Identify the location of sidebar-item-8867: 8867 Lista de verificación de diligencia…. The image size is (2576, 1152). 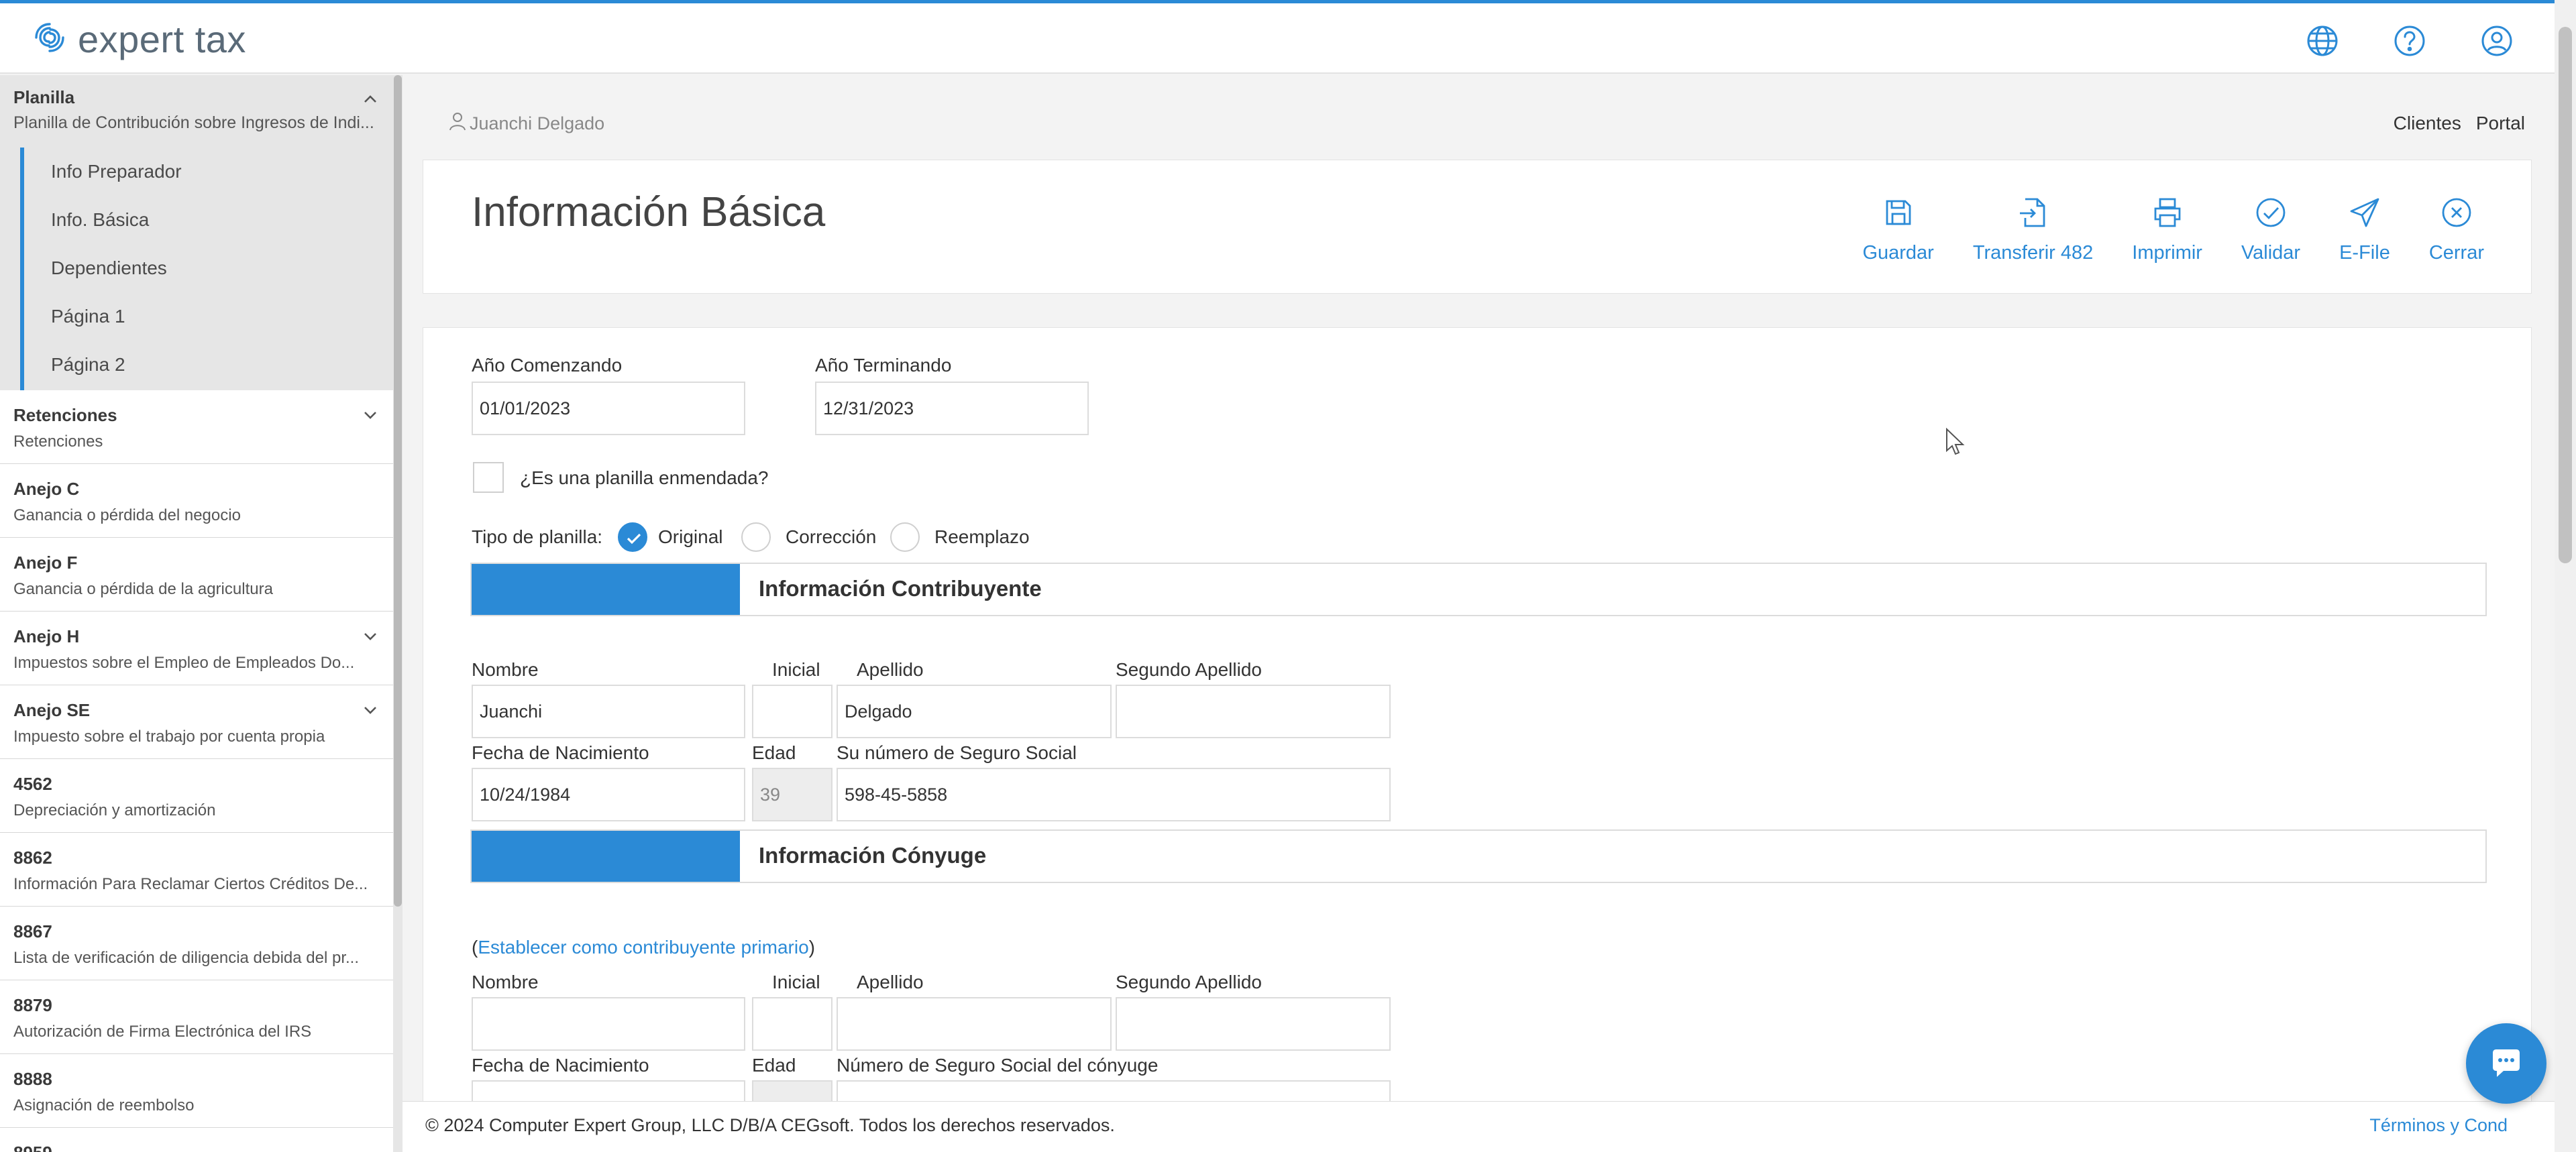
(197, 943).